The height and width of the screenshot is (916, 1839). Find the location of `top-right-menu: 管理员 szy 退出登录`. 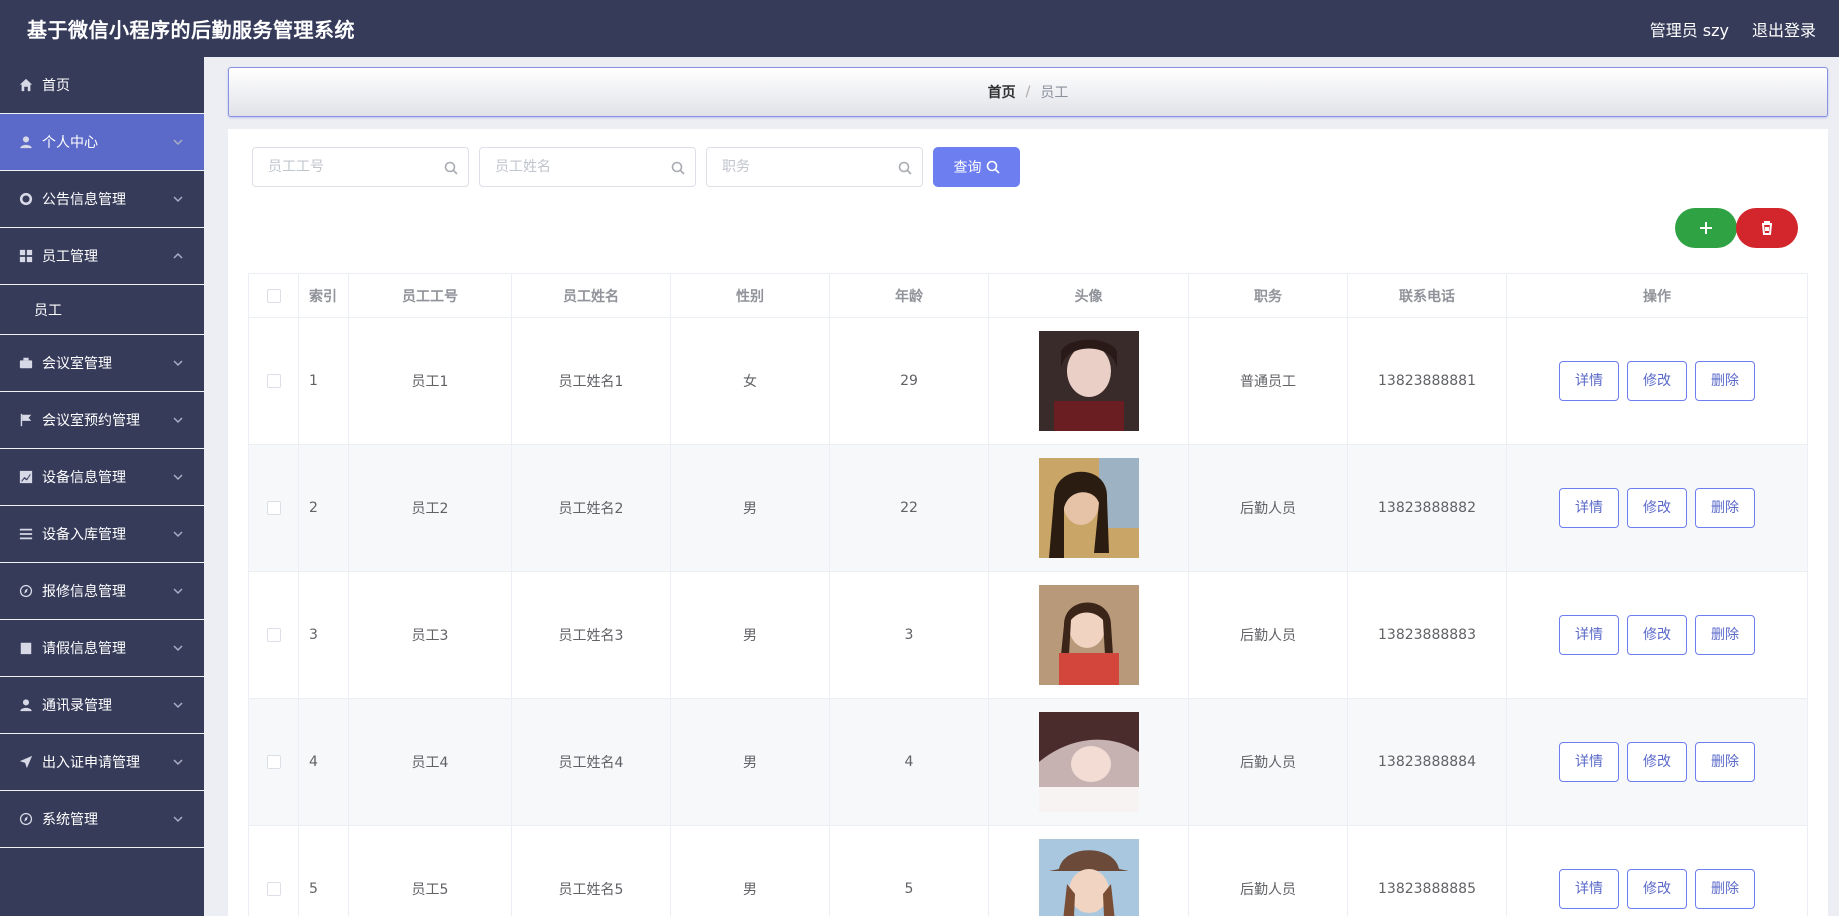

top-right-menu: 管理员 szy 退出登录 is located at coordinates (1744, 29).